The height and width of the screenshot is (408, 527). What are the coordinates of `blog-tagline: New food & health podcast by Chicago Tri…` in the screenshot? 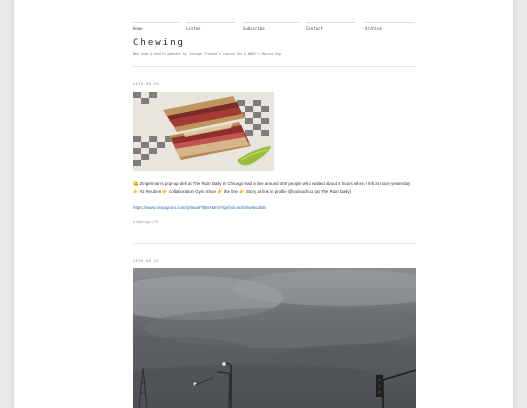 It's located at (207, 54).